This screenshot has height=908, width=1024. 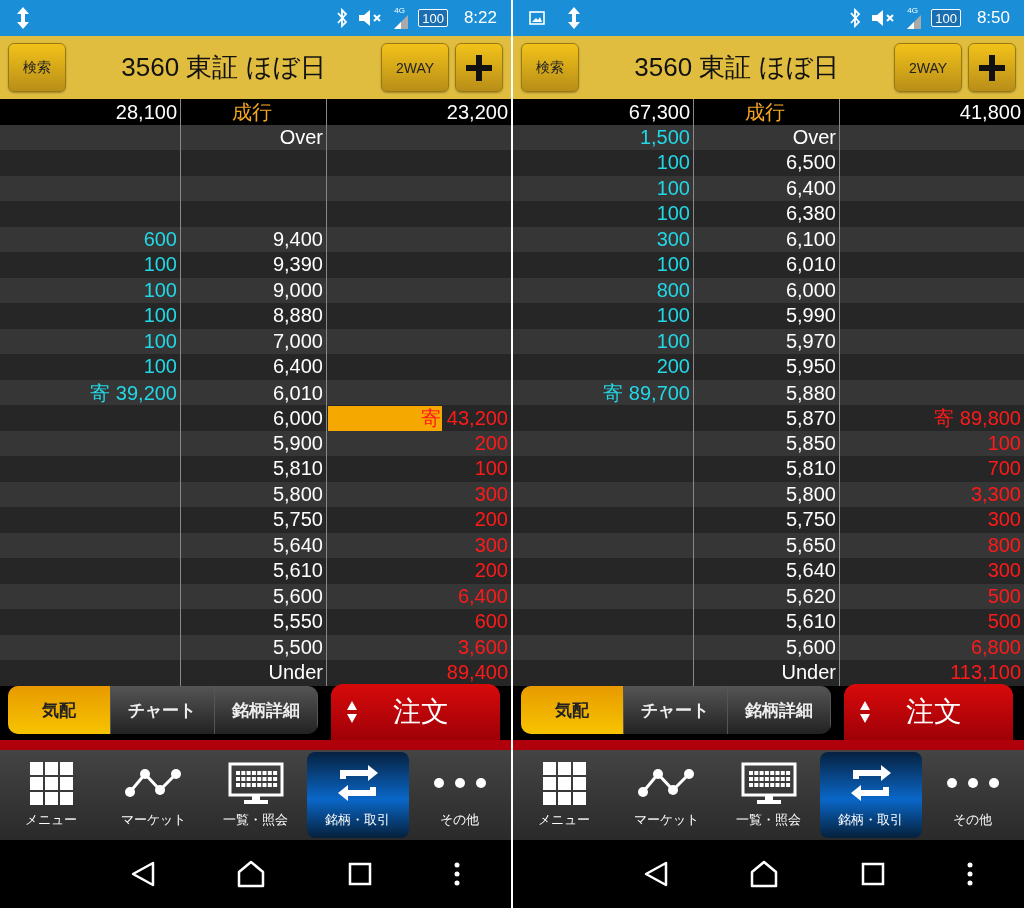 I want to click on price-level: 5,990, so click(x=810, y=316).